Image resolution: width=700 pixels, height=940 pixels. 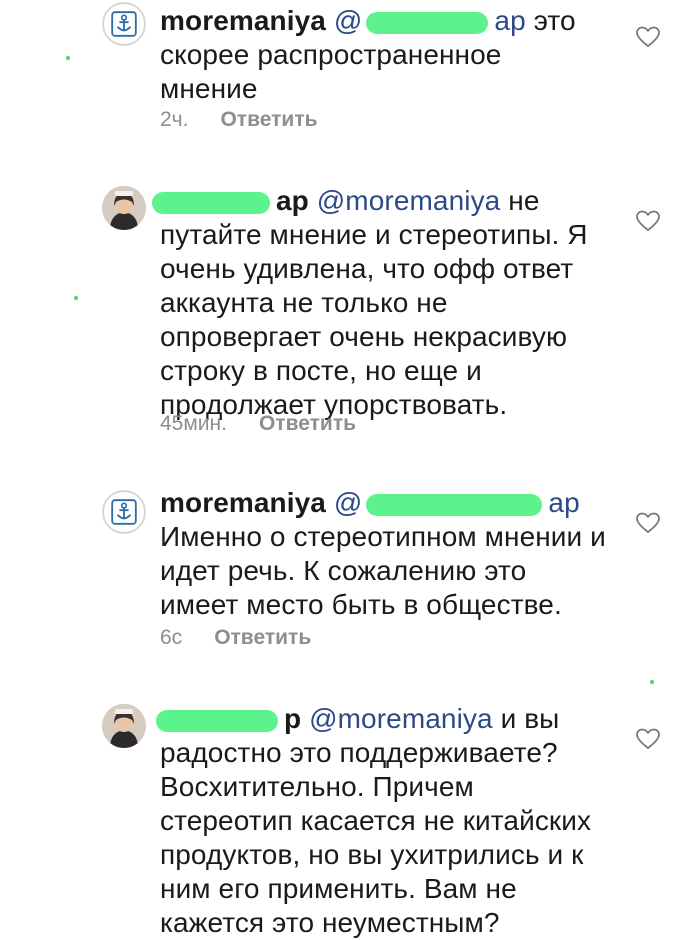 I want to click on comment-meta: 2ч. Ответить, so click(x=239, y=120).